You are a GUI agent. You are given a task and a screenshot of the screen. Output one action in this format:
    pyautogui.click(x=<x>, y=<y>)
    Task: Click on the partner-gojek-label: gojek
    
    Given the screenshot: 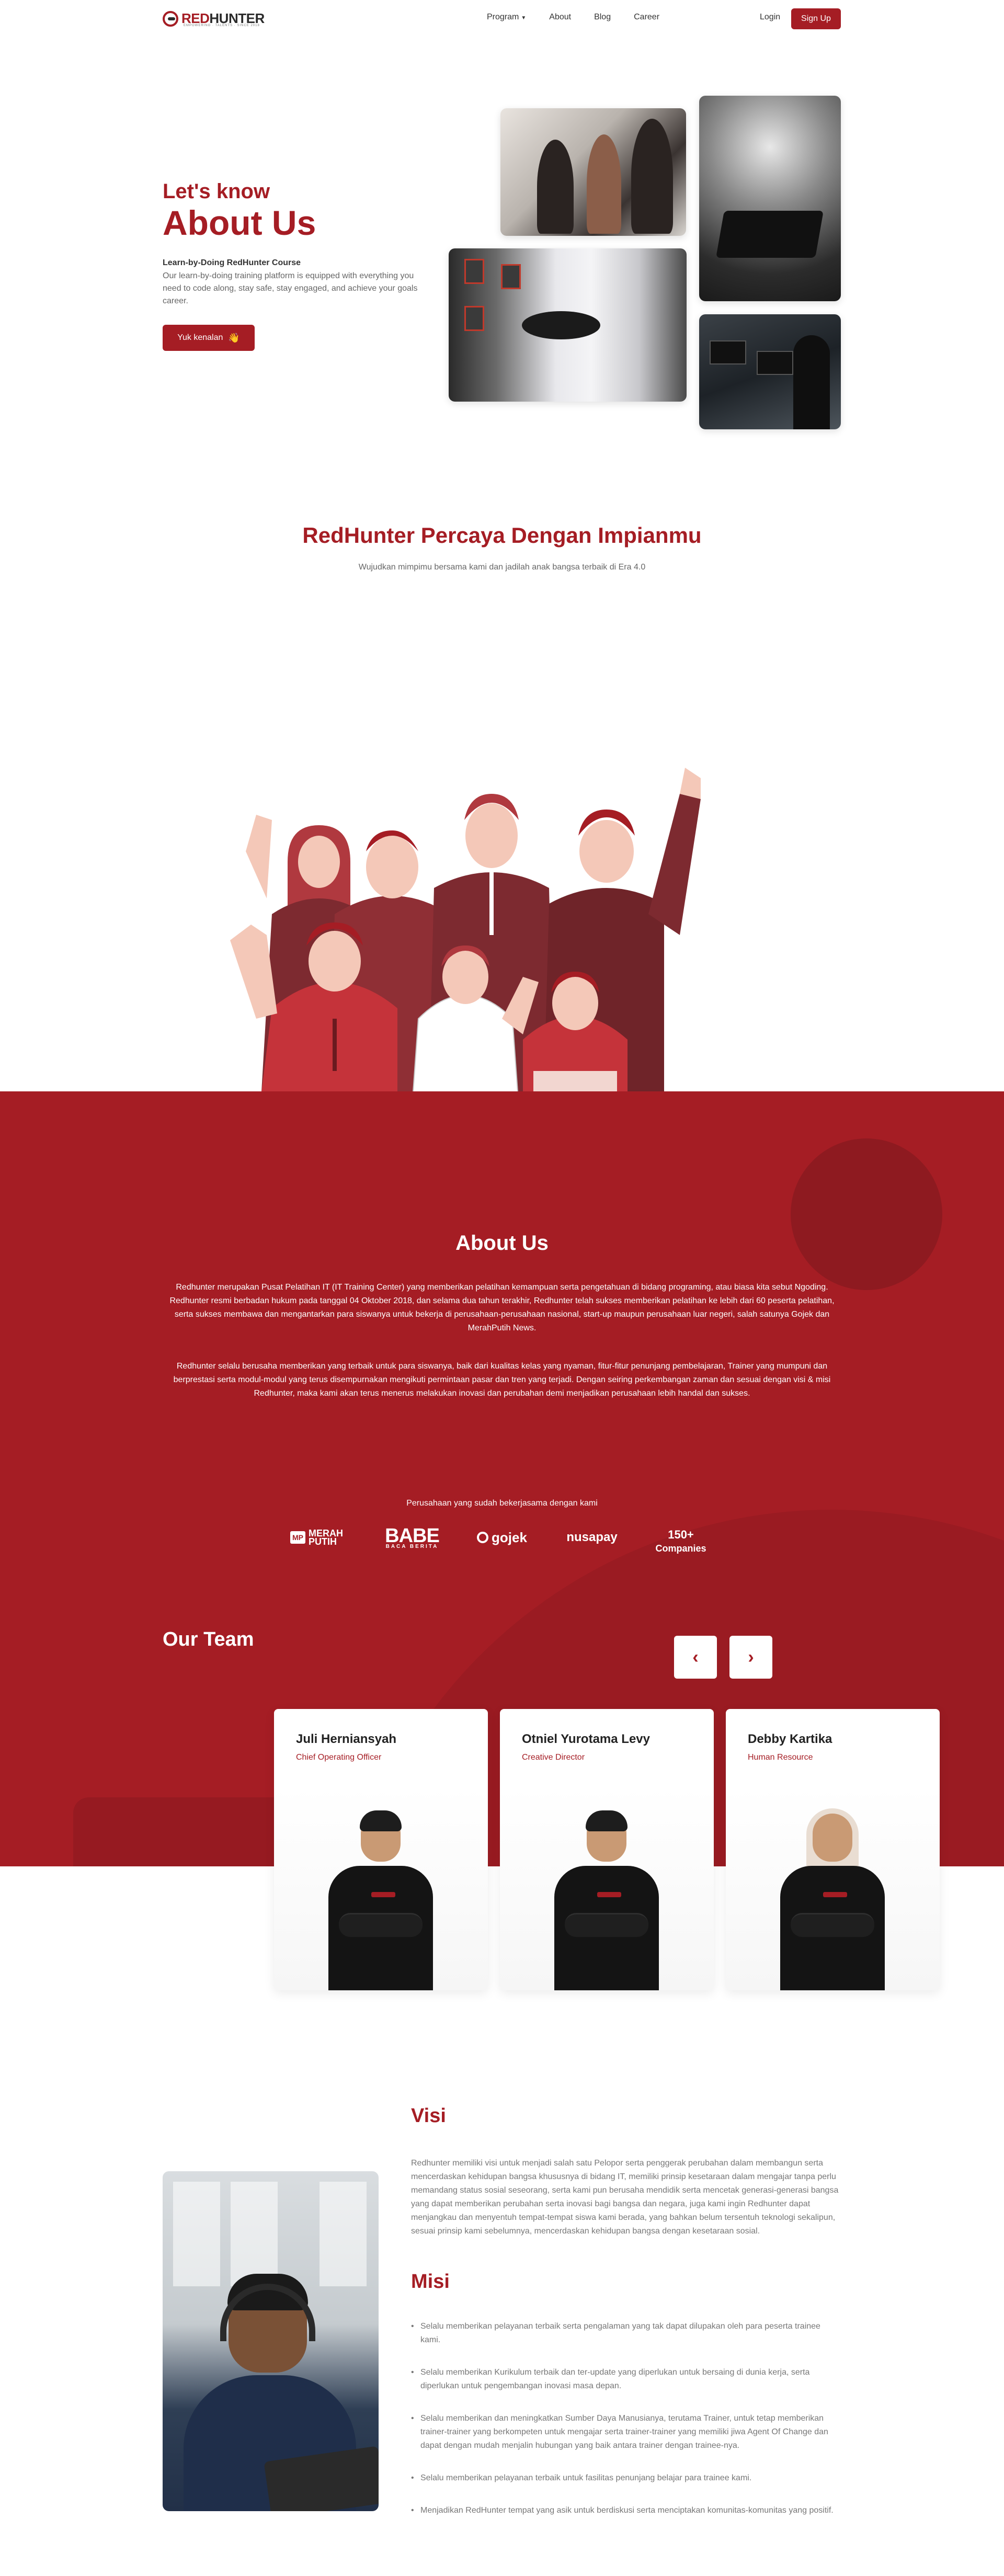 What is the action you would take?
    pyautogui.click(x=510, y=1537)
    